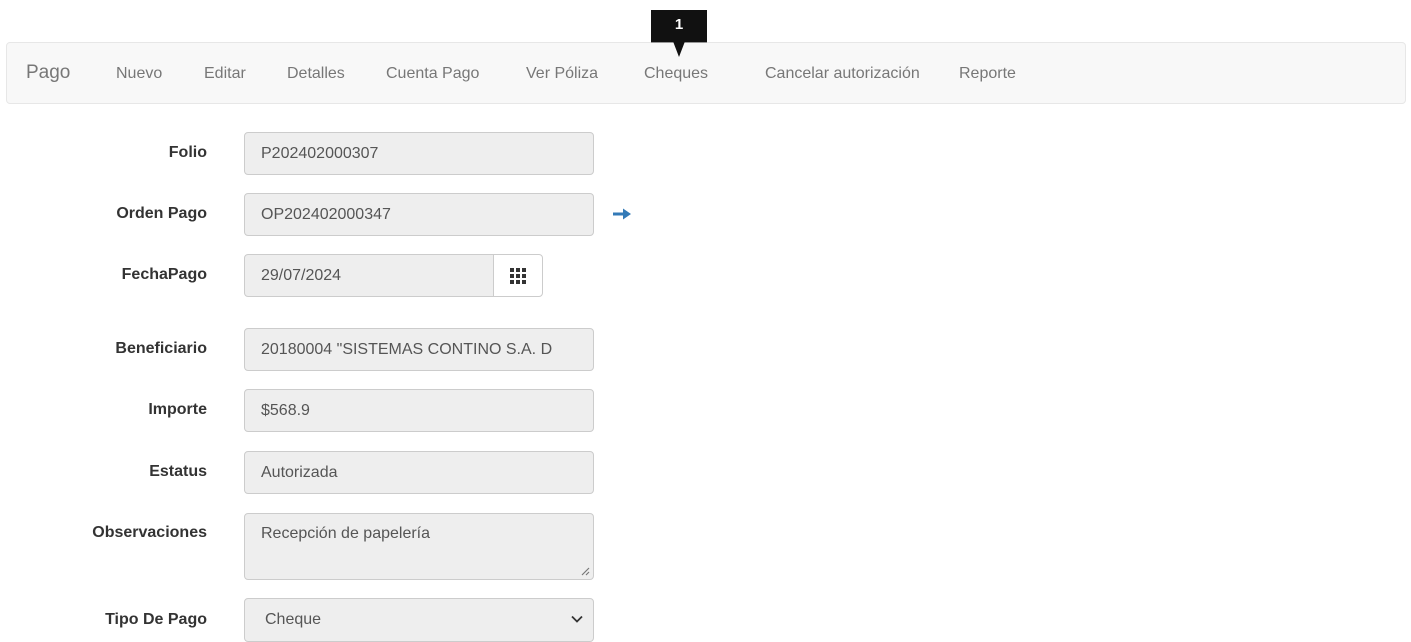 This screenshot has width=1411, height=642. I want to click on beneficiario-label: Beneficiario, so click(161, 348).